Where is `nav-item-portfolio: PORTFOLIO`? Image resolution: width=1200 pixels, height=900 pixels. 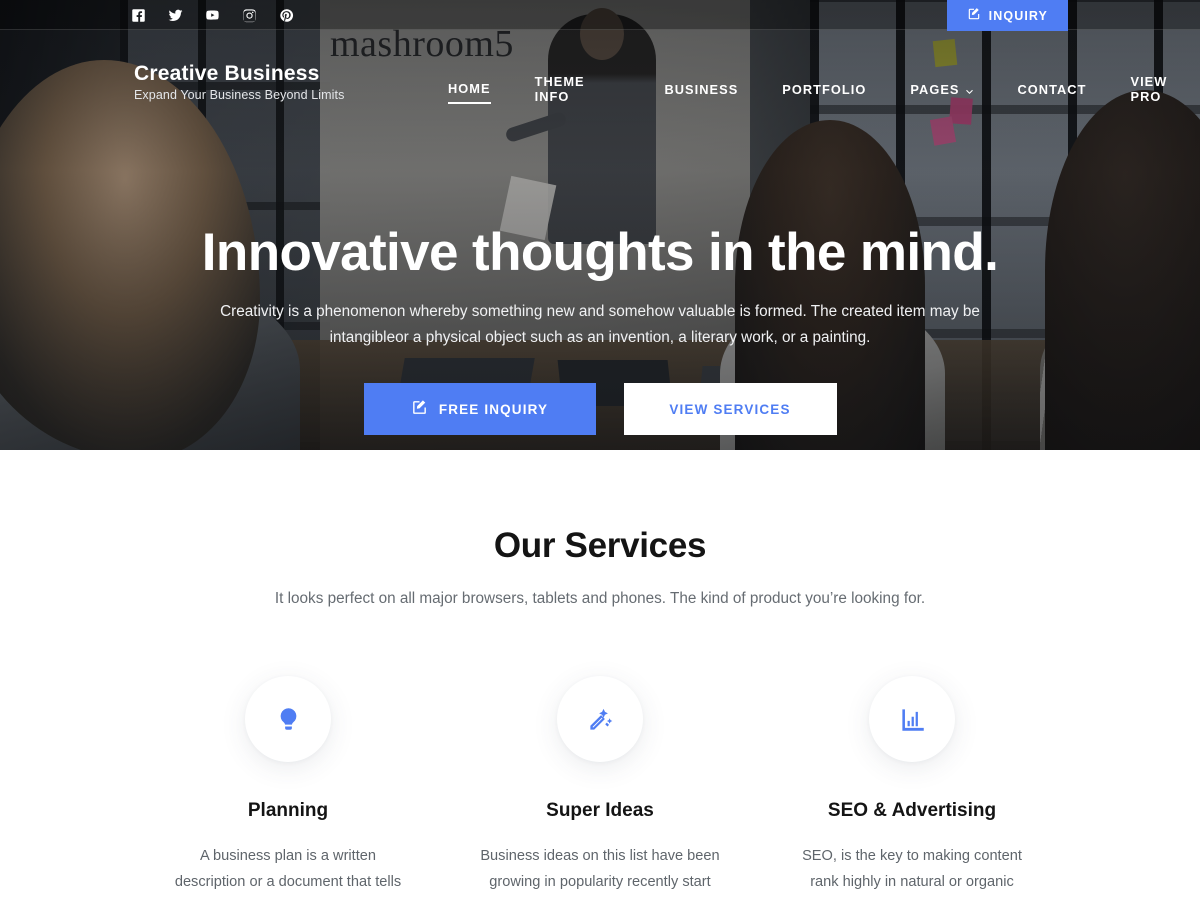
nav-item-portfolio: PORTFOLIO is located at coordinates (824, 92).